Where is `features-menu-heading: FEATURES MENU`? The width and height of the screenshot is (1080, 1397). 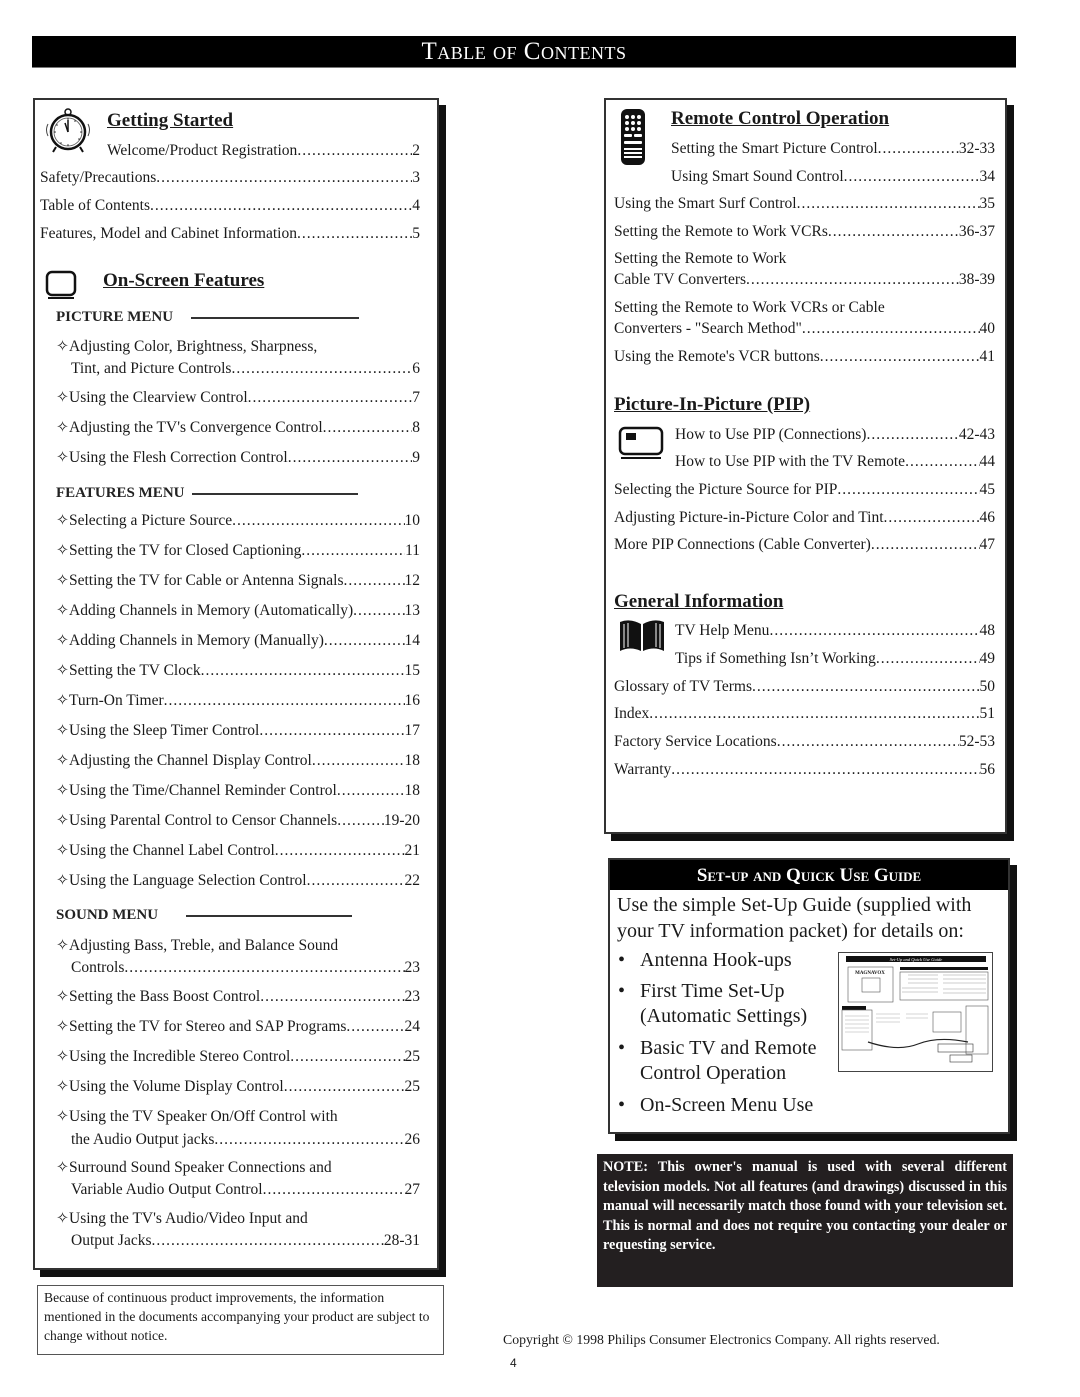
features-menu-heading: FEATURES MENU is located at coordinates (207, 493).